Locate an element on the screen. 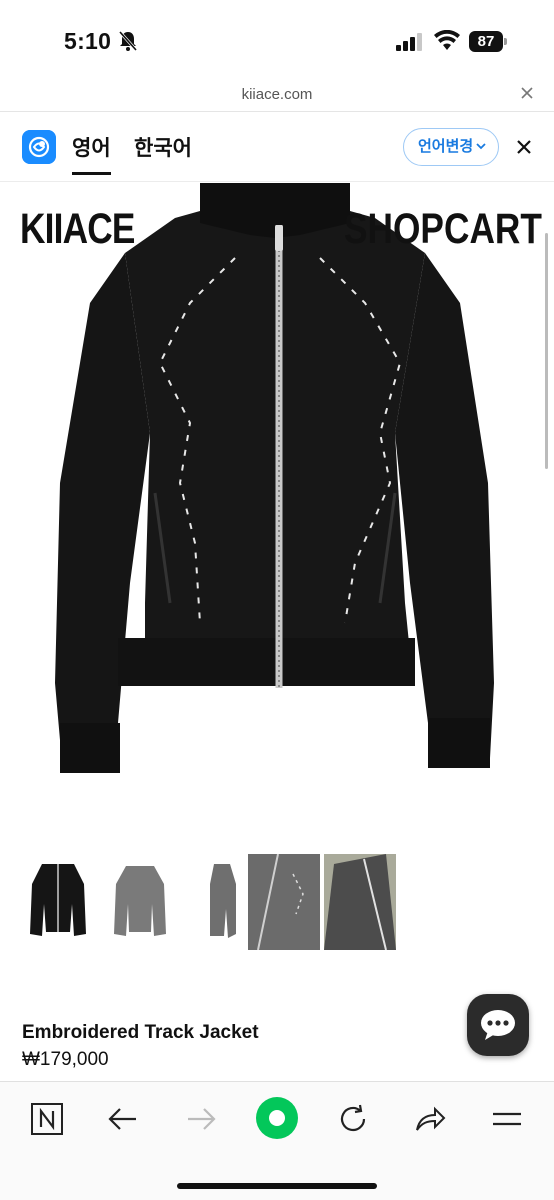 This screenshot has width=554, height=1200. product-title: Embroidered Track Jacket is located at coordinates (140, 1032).